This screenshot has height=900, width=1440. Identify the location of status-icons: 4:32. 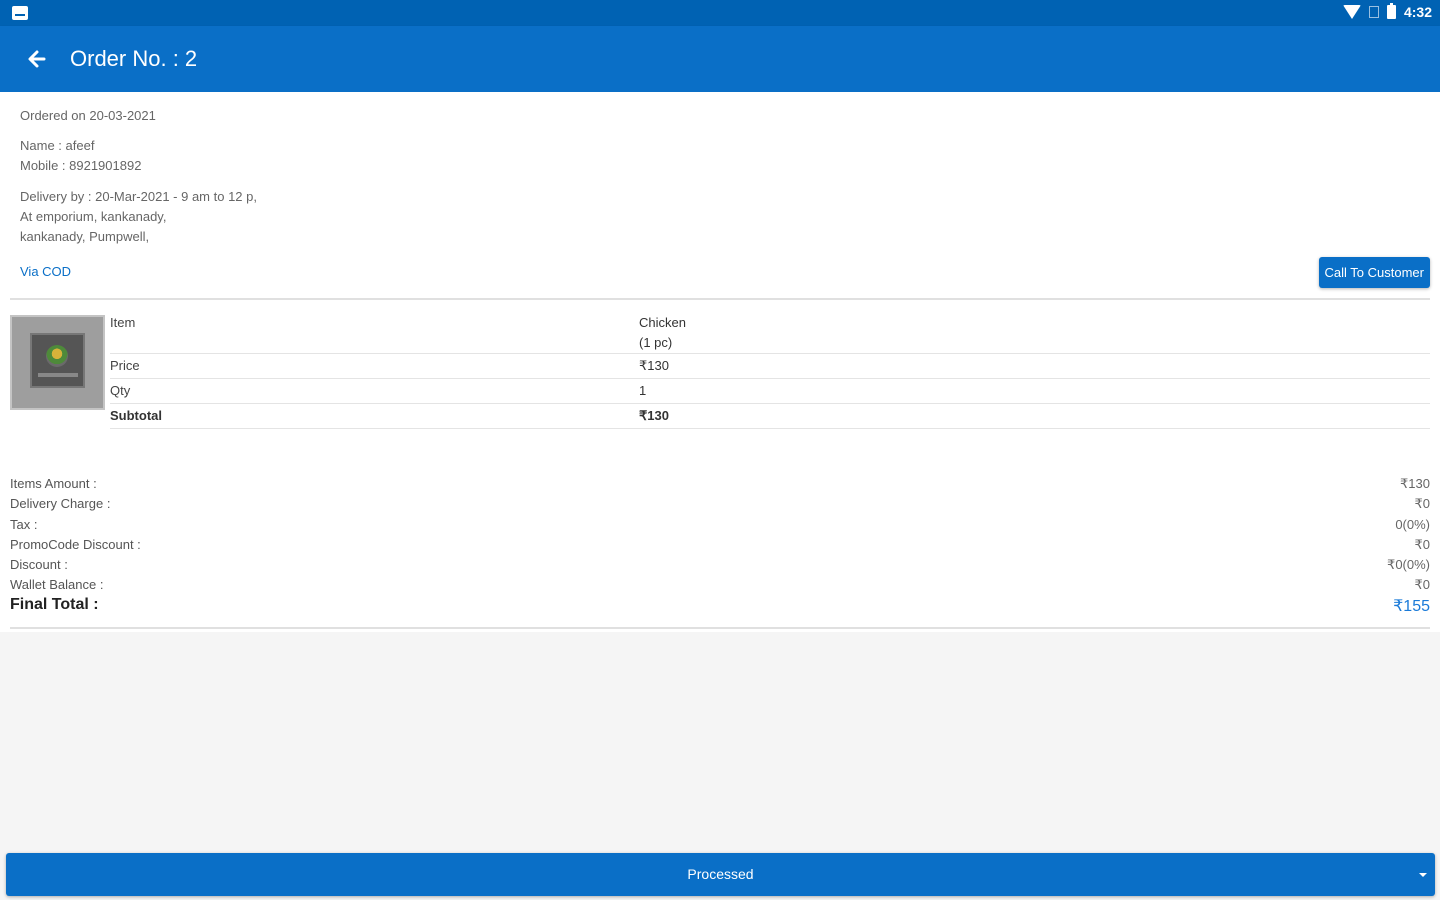
(1387, 11).